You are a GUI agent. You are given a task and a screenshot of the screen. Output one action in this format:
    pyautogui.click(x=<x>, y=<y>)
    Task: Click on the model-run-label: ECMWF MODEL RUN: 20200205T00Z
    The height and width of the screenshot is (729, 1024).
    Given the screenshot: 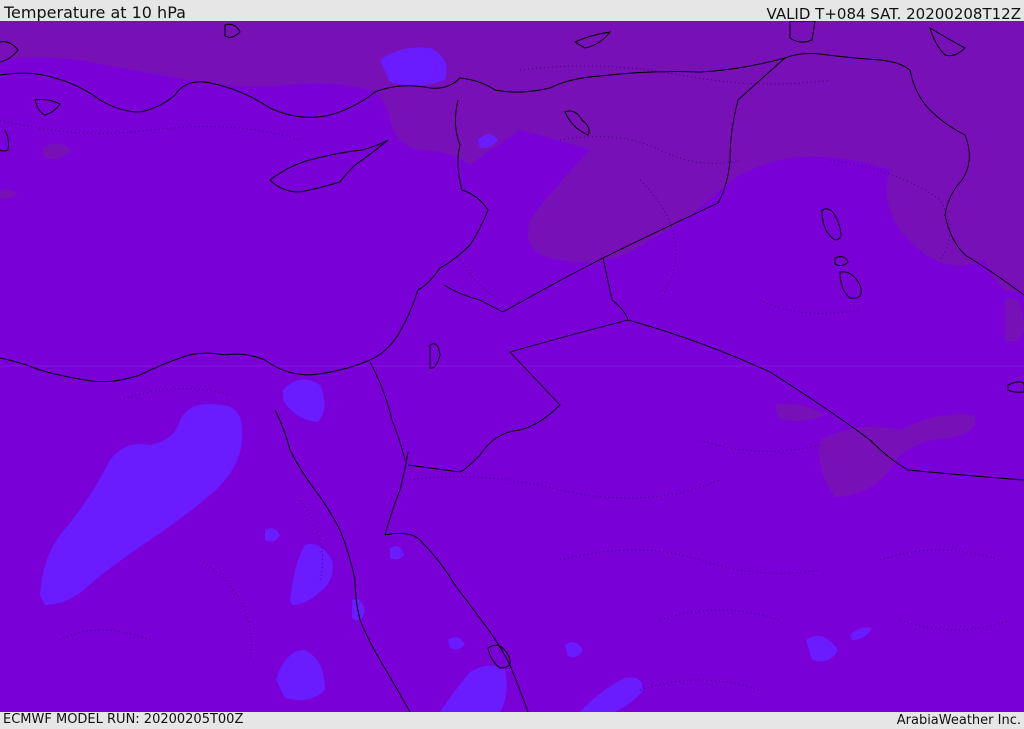 What is the action you would take?
    pyautogui.click(x=123, y=719)
    